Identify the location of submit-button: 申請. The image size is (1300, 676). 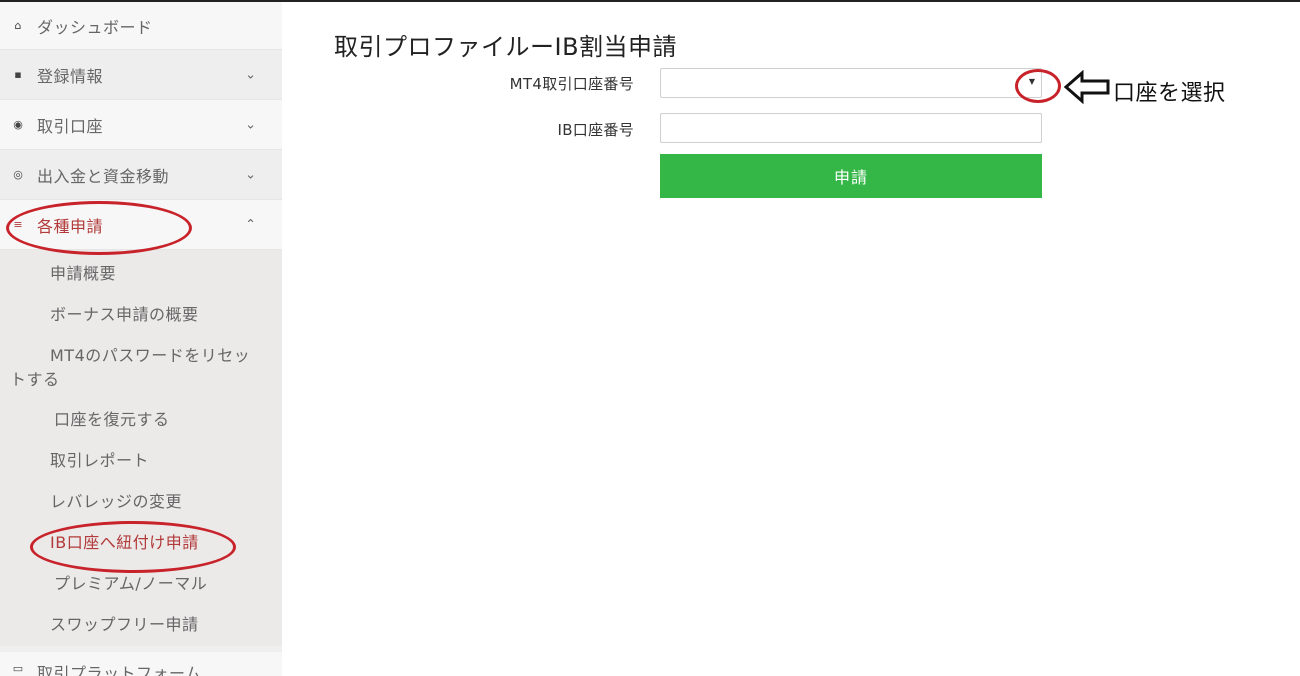
(851, 176).